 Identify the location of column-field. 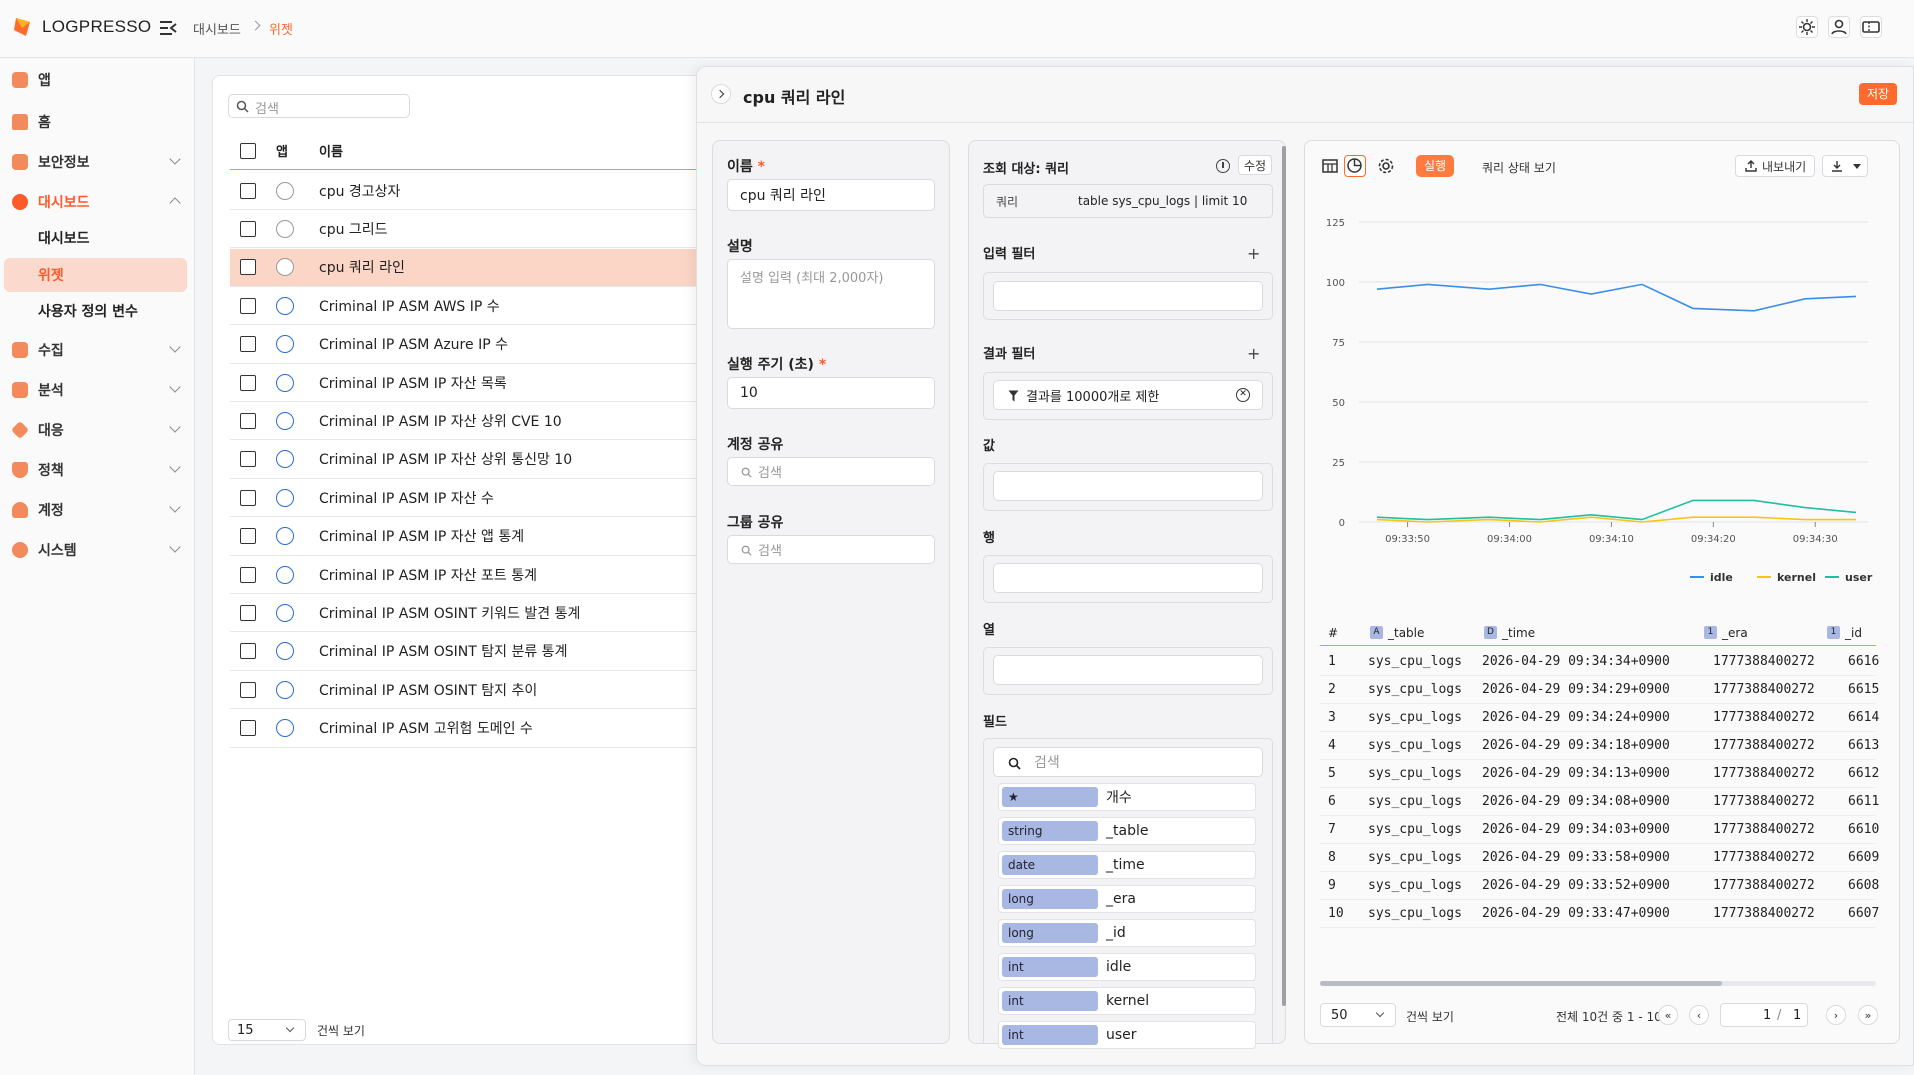
(1128, 670).